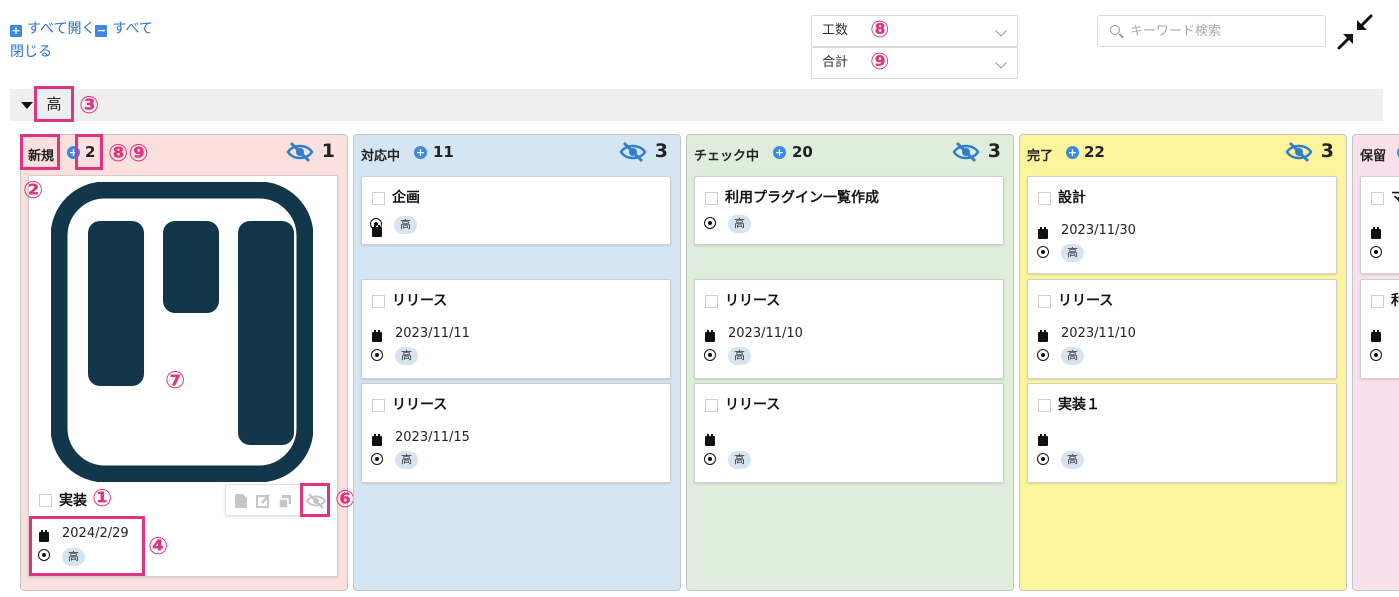 Image resolution: width=1399 pixels, height=597 pixels. What do you see at coordinates (432, 333) in the screenshot?
I see `card-date: 2023/11/11` at bounding box center [432, 333].